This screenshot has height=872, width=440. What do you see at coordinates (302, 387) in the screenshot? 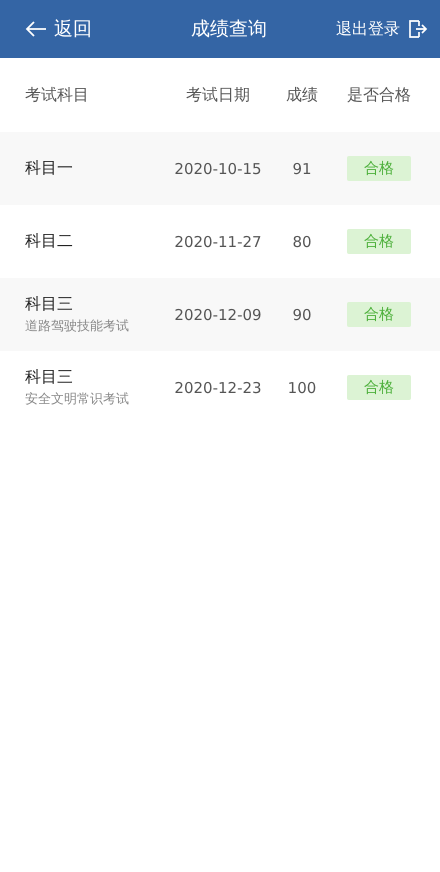
I see `score: 100` at bounding box center [302, 387].